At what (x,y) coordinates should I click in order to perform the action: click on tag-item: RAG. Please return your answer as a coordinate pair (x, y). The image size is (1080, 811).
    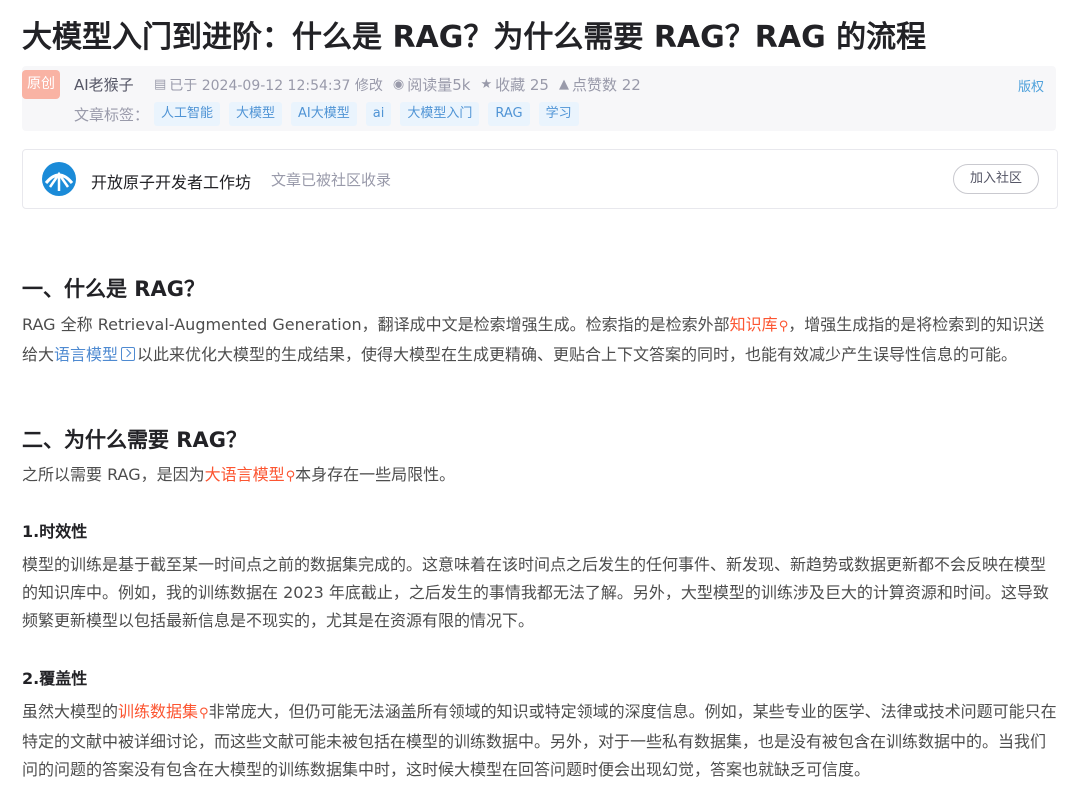
    Looking at the image, I should click on (509, 114).